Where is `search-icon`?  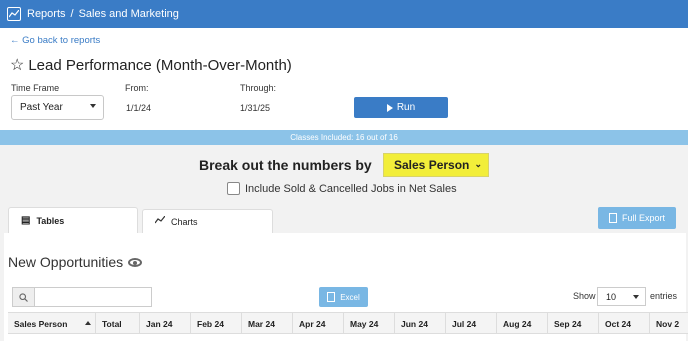 search-icon is located at coordinates (24, 297).